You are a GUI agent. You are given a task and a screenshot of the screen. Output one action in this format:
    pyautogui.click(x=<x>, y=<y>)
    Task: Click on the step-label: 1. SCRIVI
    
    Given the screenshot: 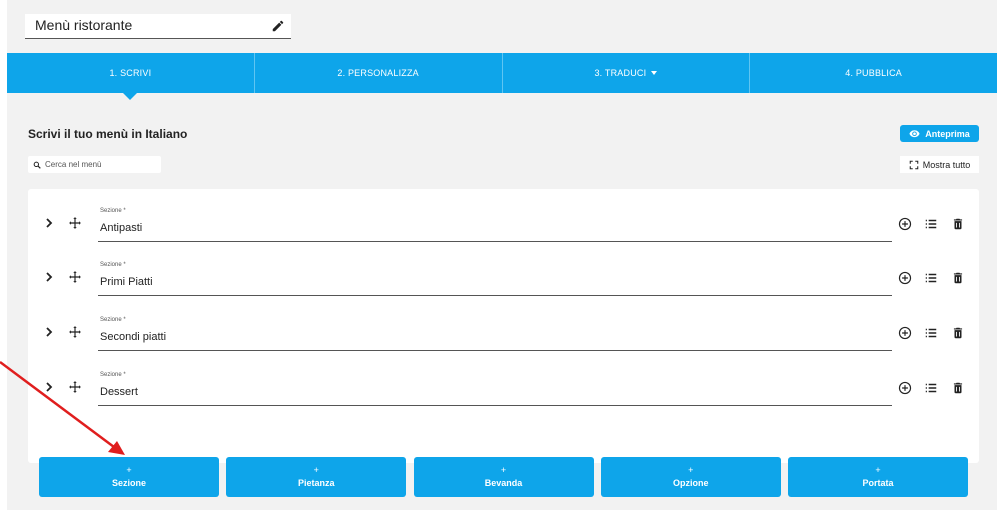 What is the action you would take?
    pyautogui.click(x=130, y=73)
    